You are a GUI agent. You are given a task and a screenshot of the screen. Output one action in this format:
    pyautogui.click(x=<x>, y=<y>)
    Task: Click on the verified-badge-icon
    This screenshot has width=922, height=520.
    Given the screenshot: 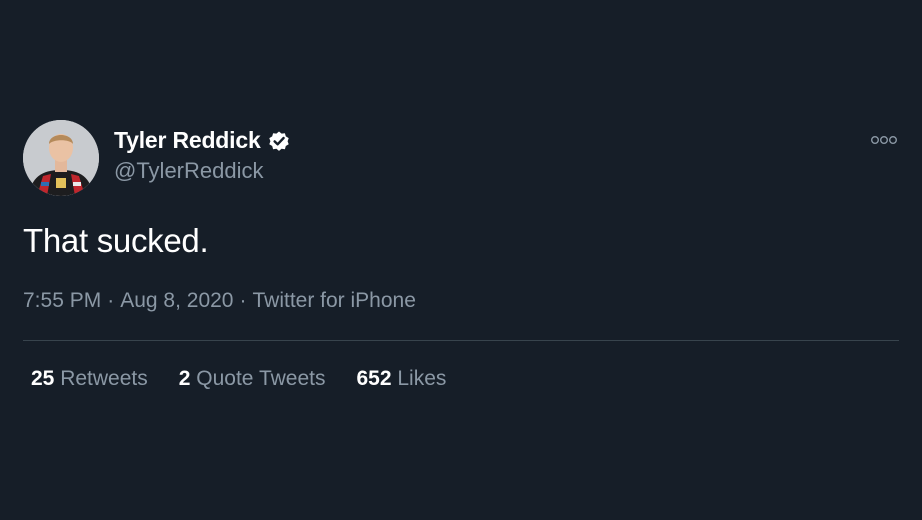 What is the action you would take?
    pyautogui.click(x=279, y=141)
    